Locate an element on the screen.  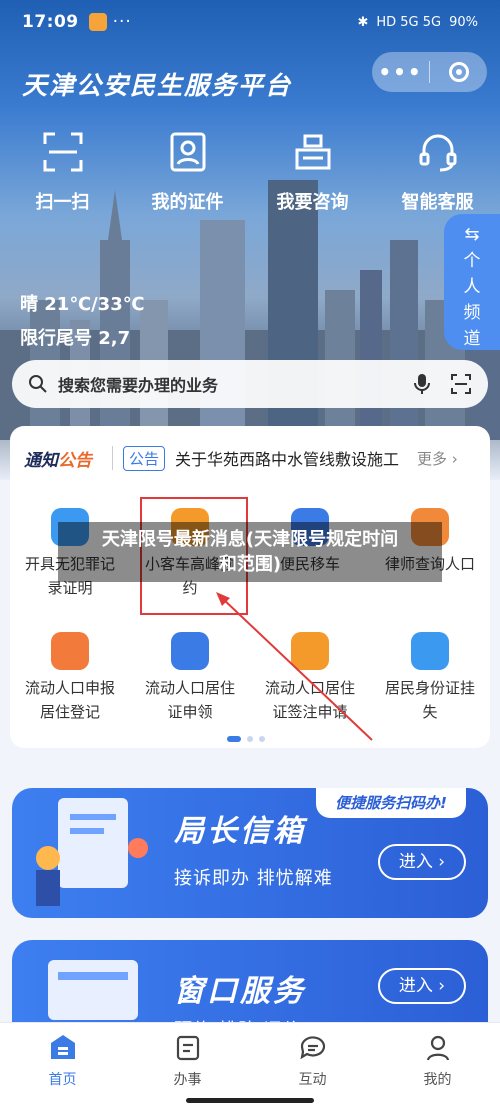
close-miniprogram-button is located at coordinates (458, 72).